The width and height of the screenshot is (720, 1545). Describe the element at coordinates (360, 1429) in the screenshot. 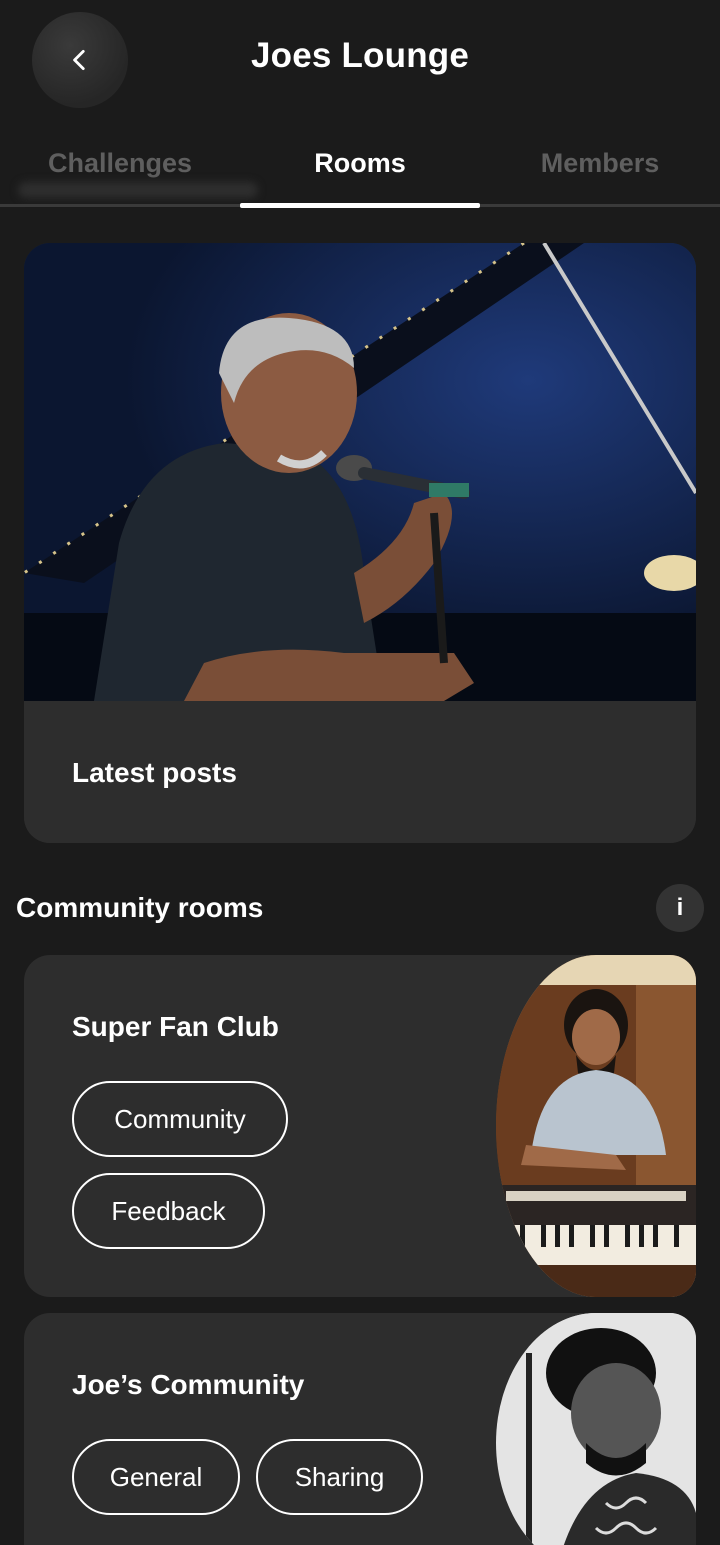

I see `room-card-joes-community: Joe’s Community General Sharing` at that location.